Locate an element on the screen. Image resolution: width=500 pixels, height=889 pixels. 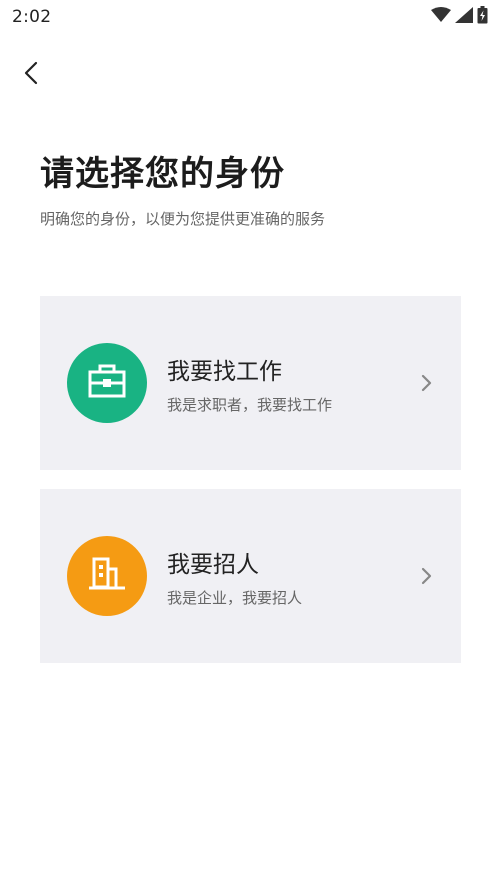
wifi-icon is located at coordinates (441, 17).